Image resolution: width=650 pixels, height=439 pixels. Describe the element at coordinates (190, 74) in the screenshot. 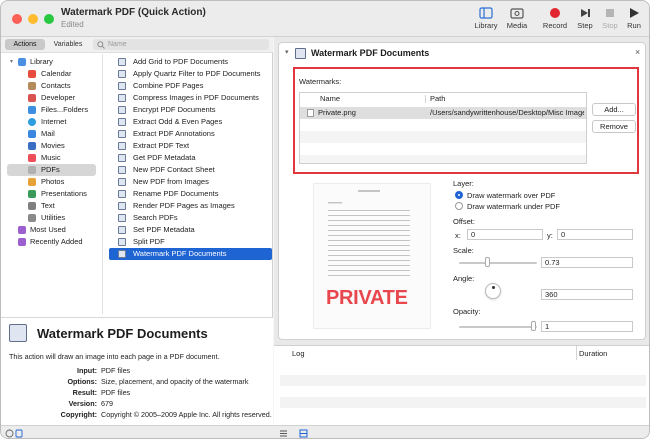

I see `action-item: Apply Quartz Filter to PDF Documents` at that location.